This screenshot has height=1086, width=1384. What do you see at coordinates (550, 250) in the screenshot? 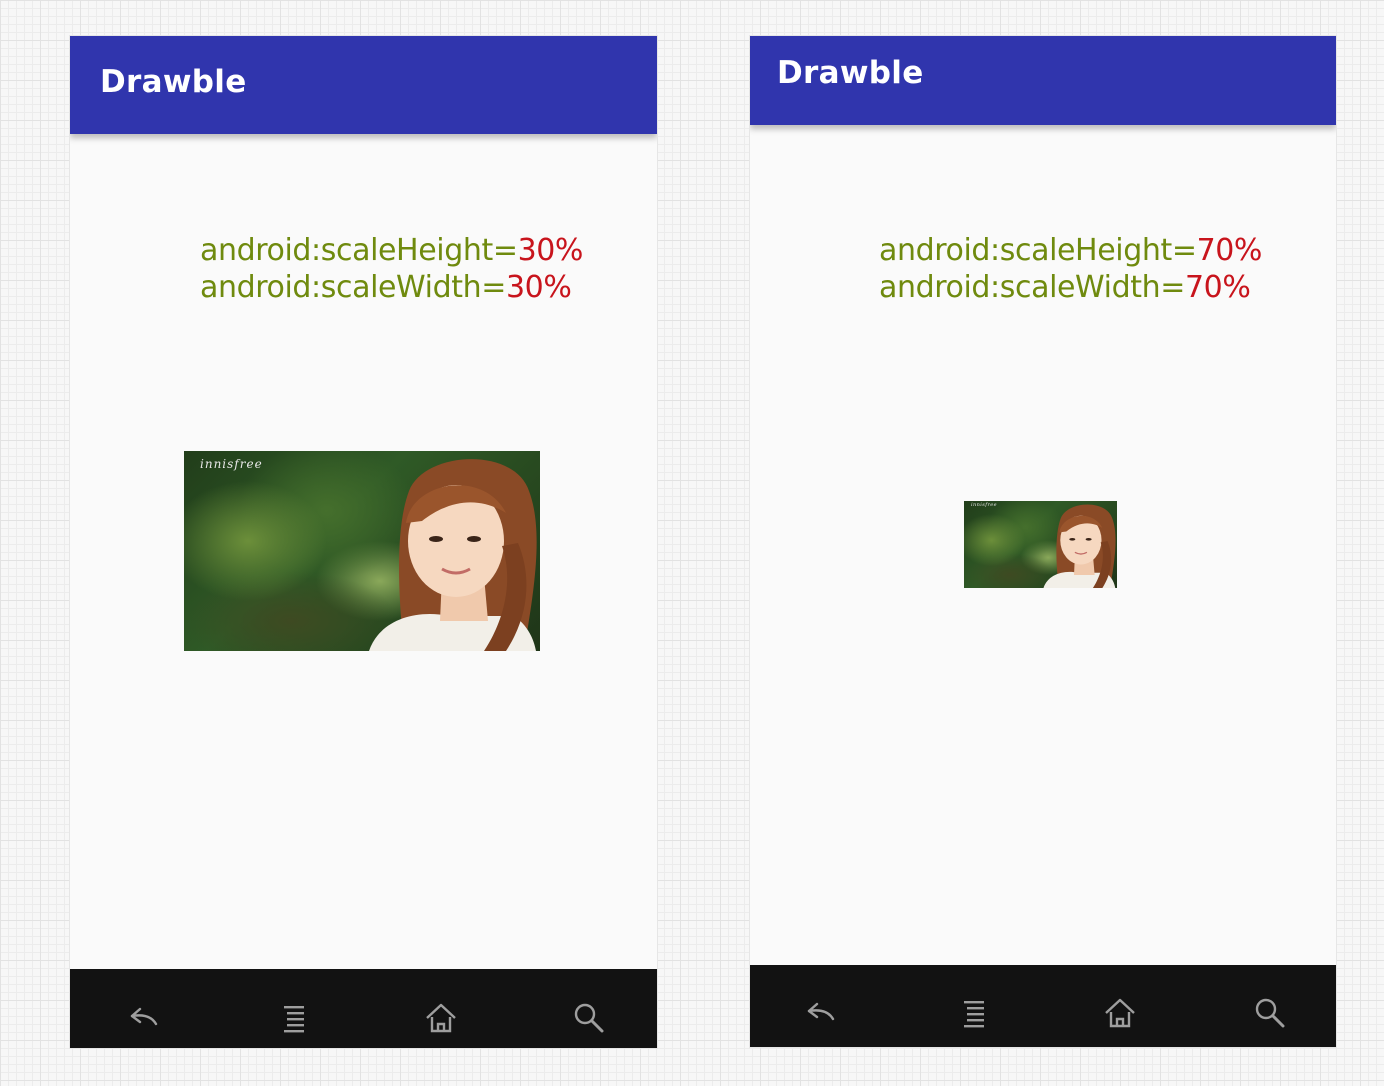
I see `scale-height-value: 30%` at bounding box center [550, 250].